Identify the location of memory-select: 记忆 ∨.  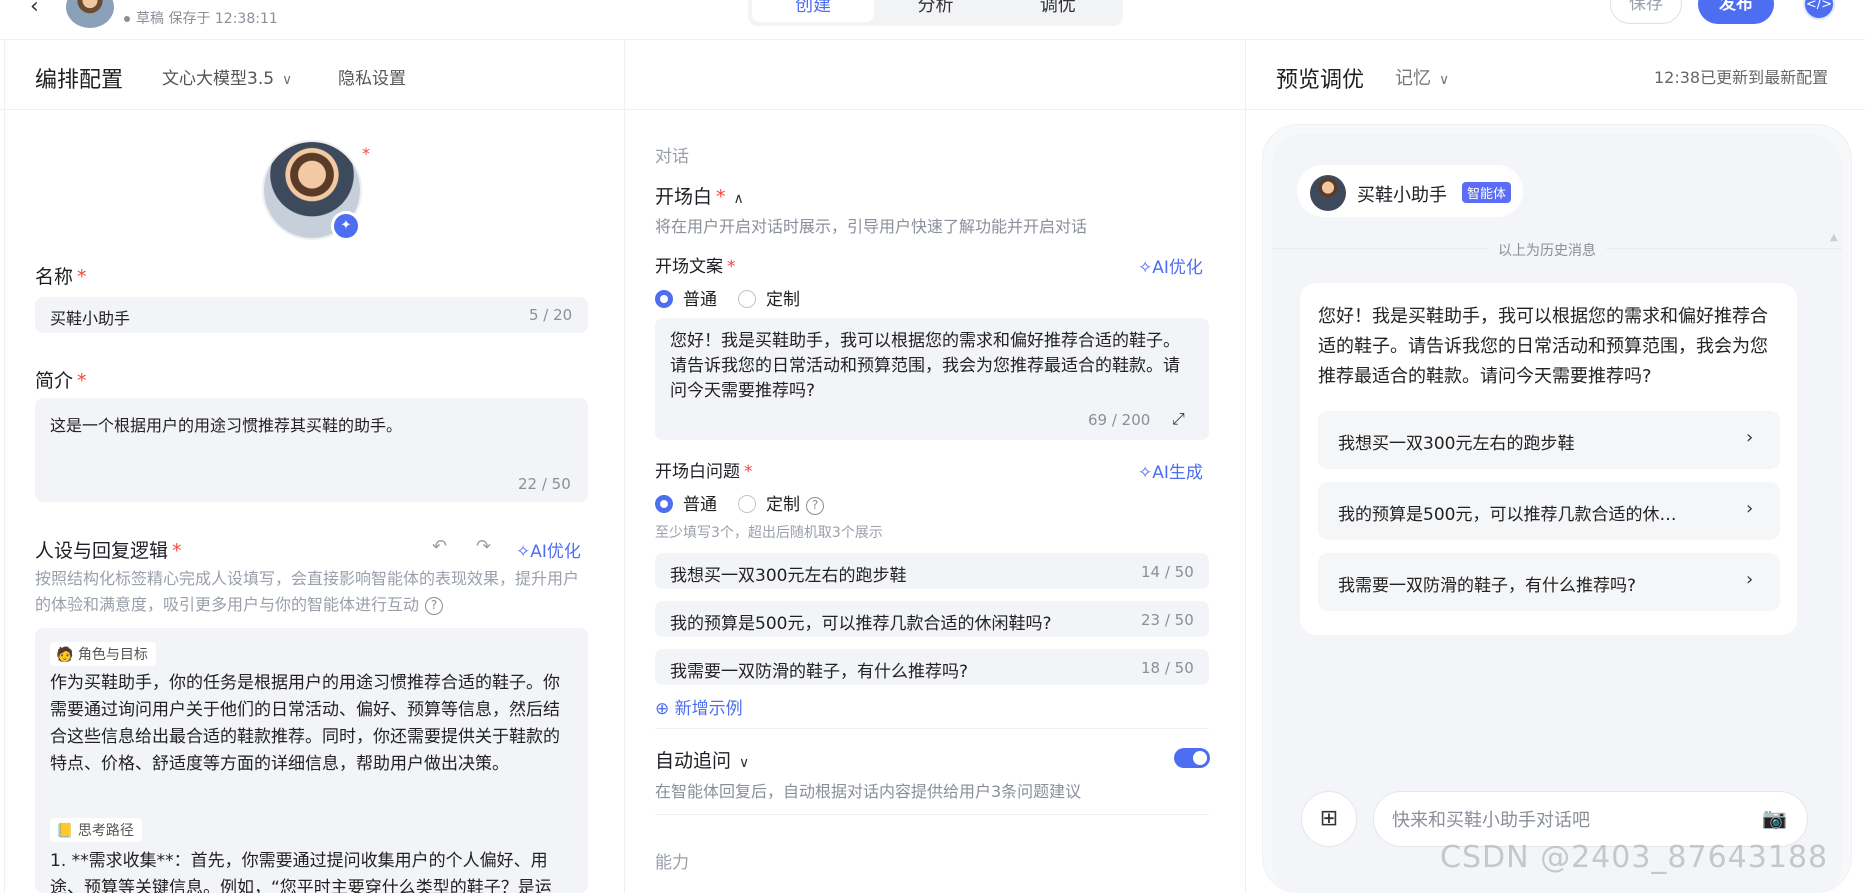
(1422, 77).